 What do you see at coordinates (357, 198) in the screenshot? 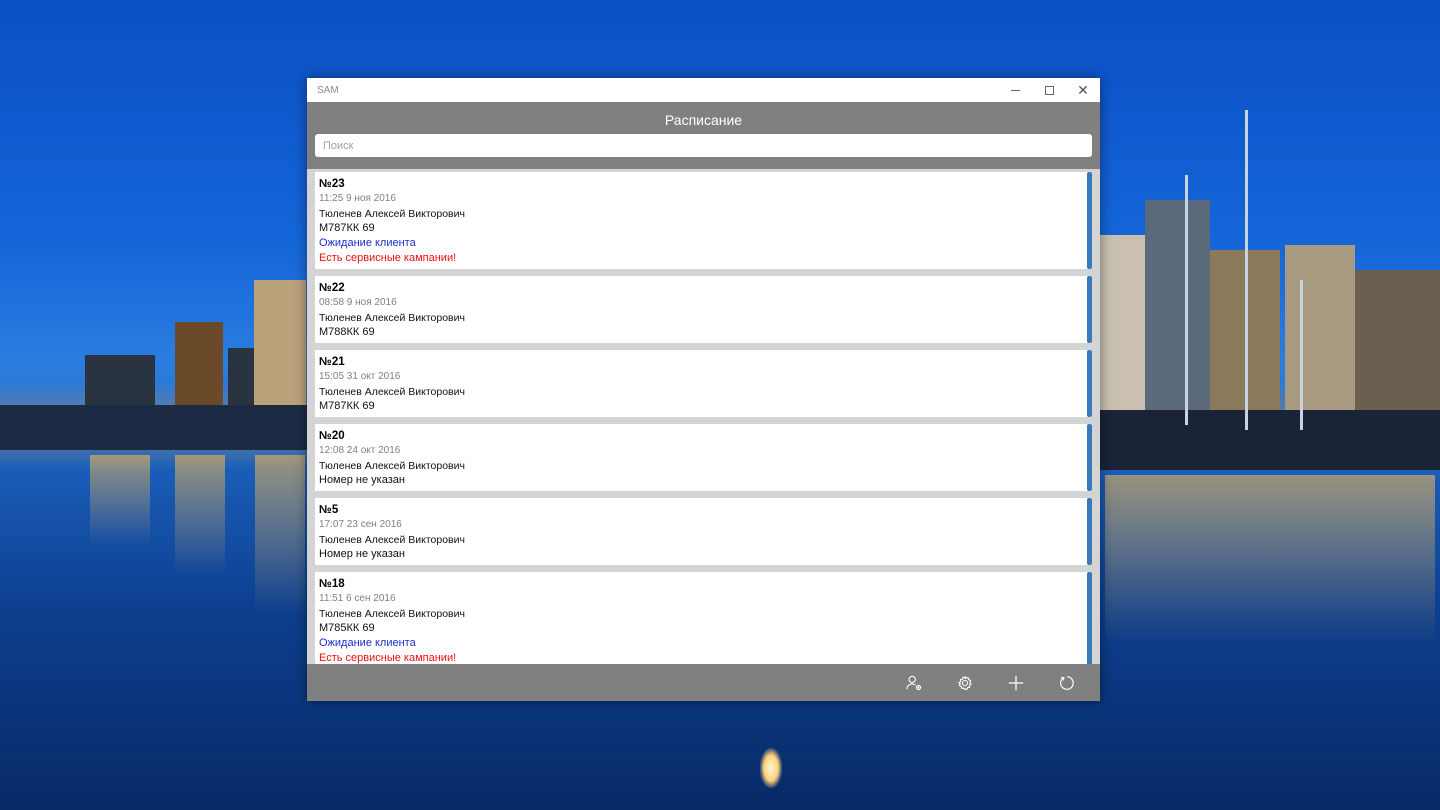
I see `order-time: 11:25 9 ноя 2016` at bounding box center [357, 198].